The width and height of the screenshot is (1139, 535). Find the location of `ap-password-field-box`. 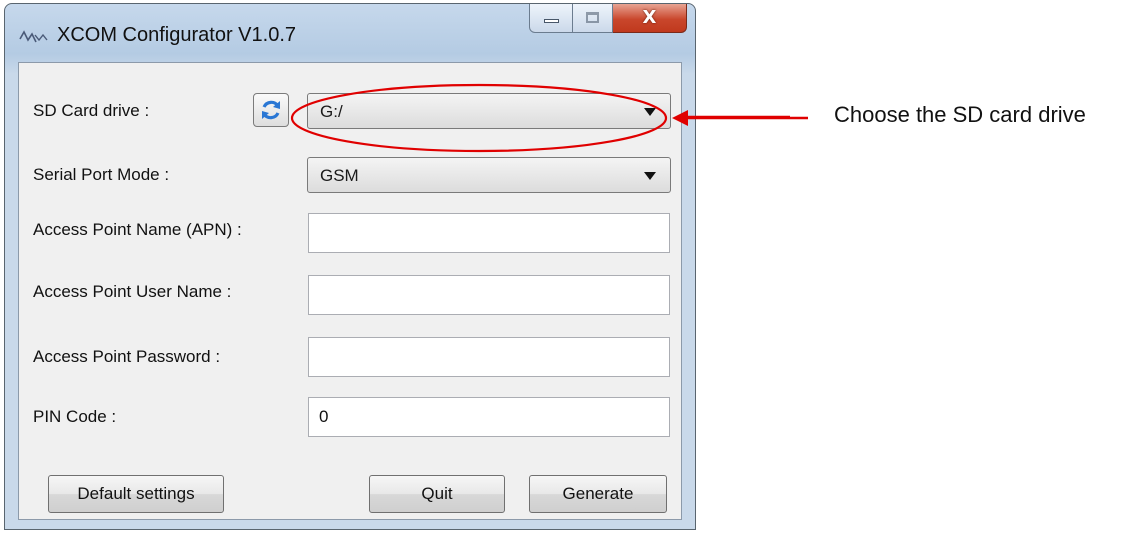

ap-password-field-box is located at coordinates (489, 357).